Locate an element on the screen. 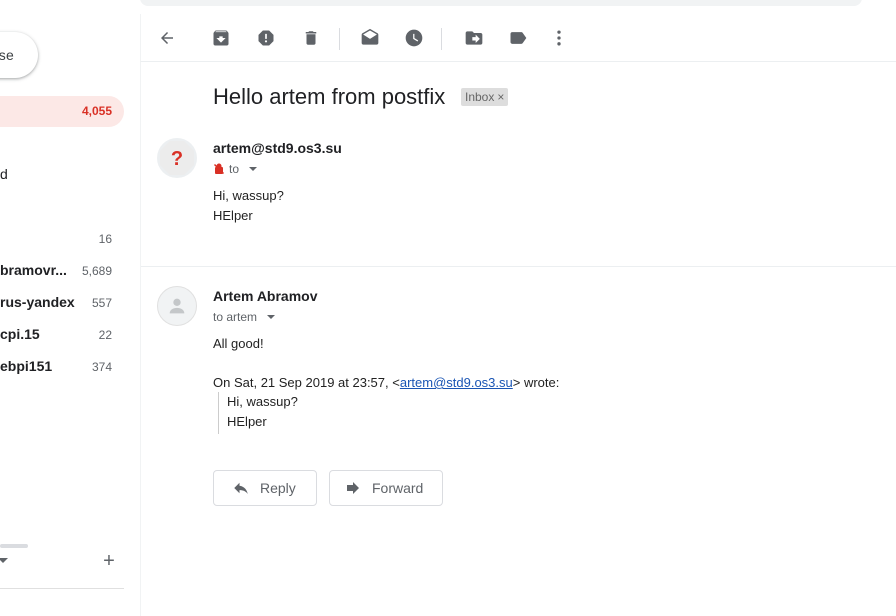 This screenshot has height=616, width=896. recipient-text: to is located at coordinates (234, 169).